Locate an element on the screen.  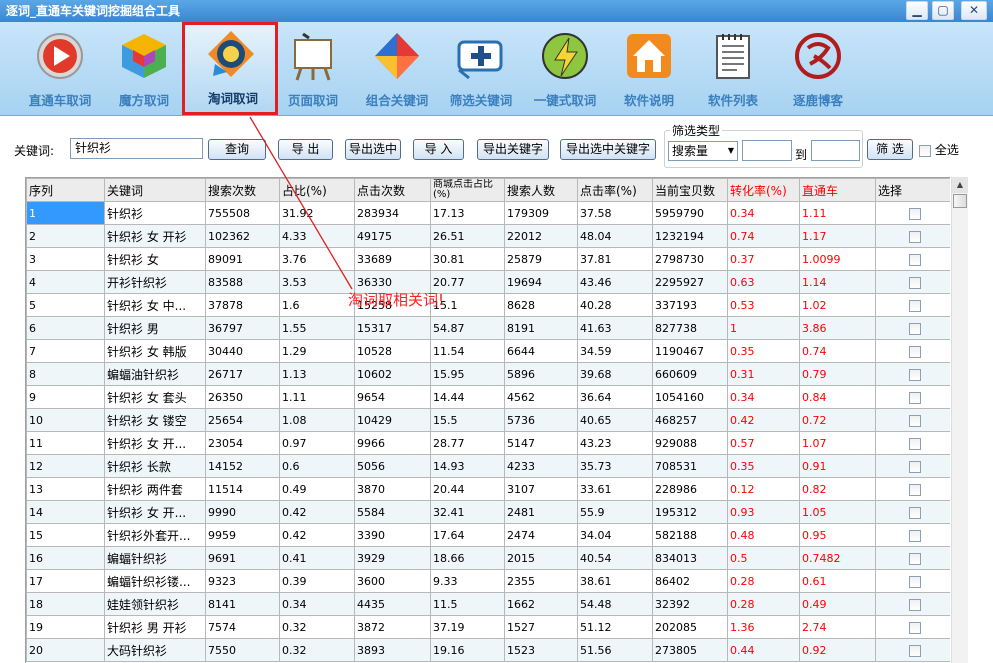
table-cell: 1.02 is located at coordinates (837, 305).